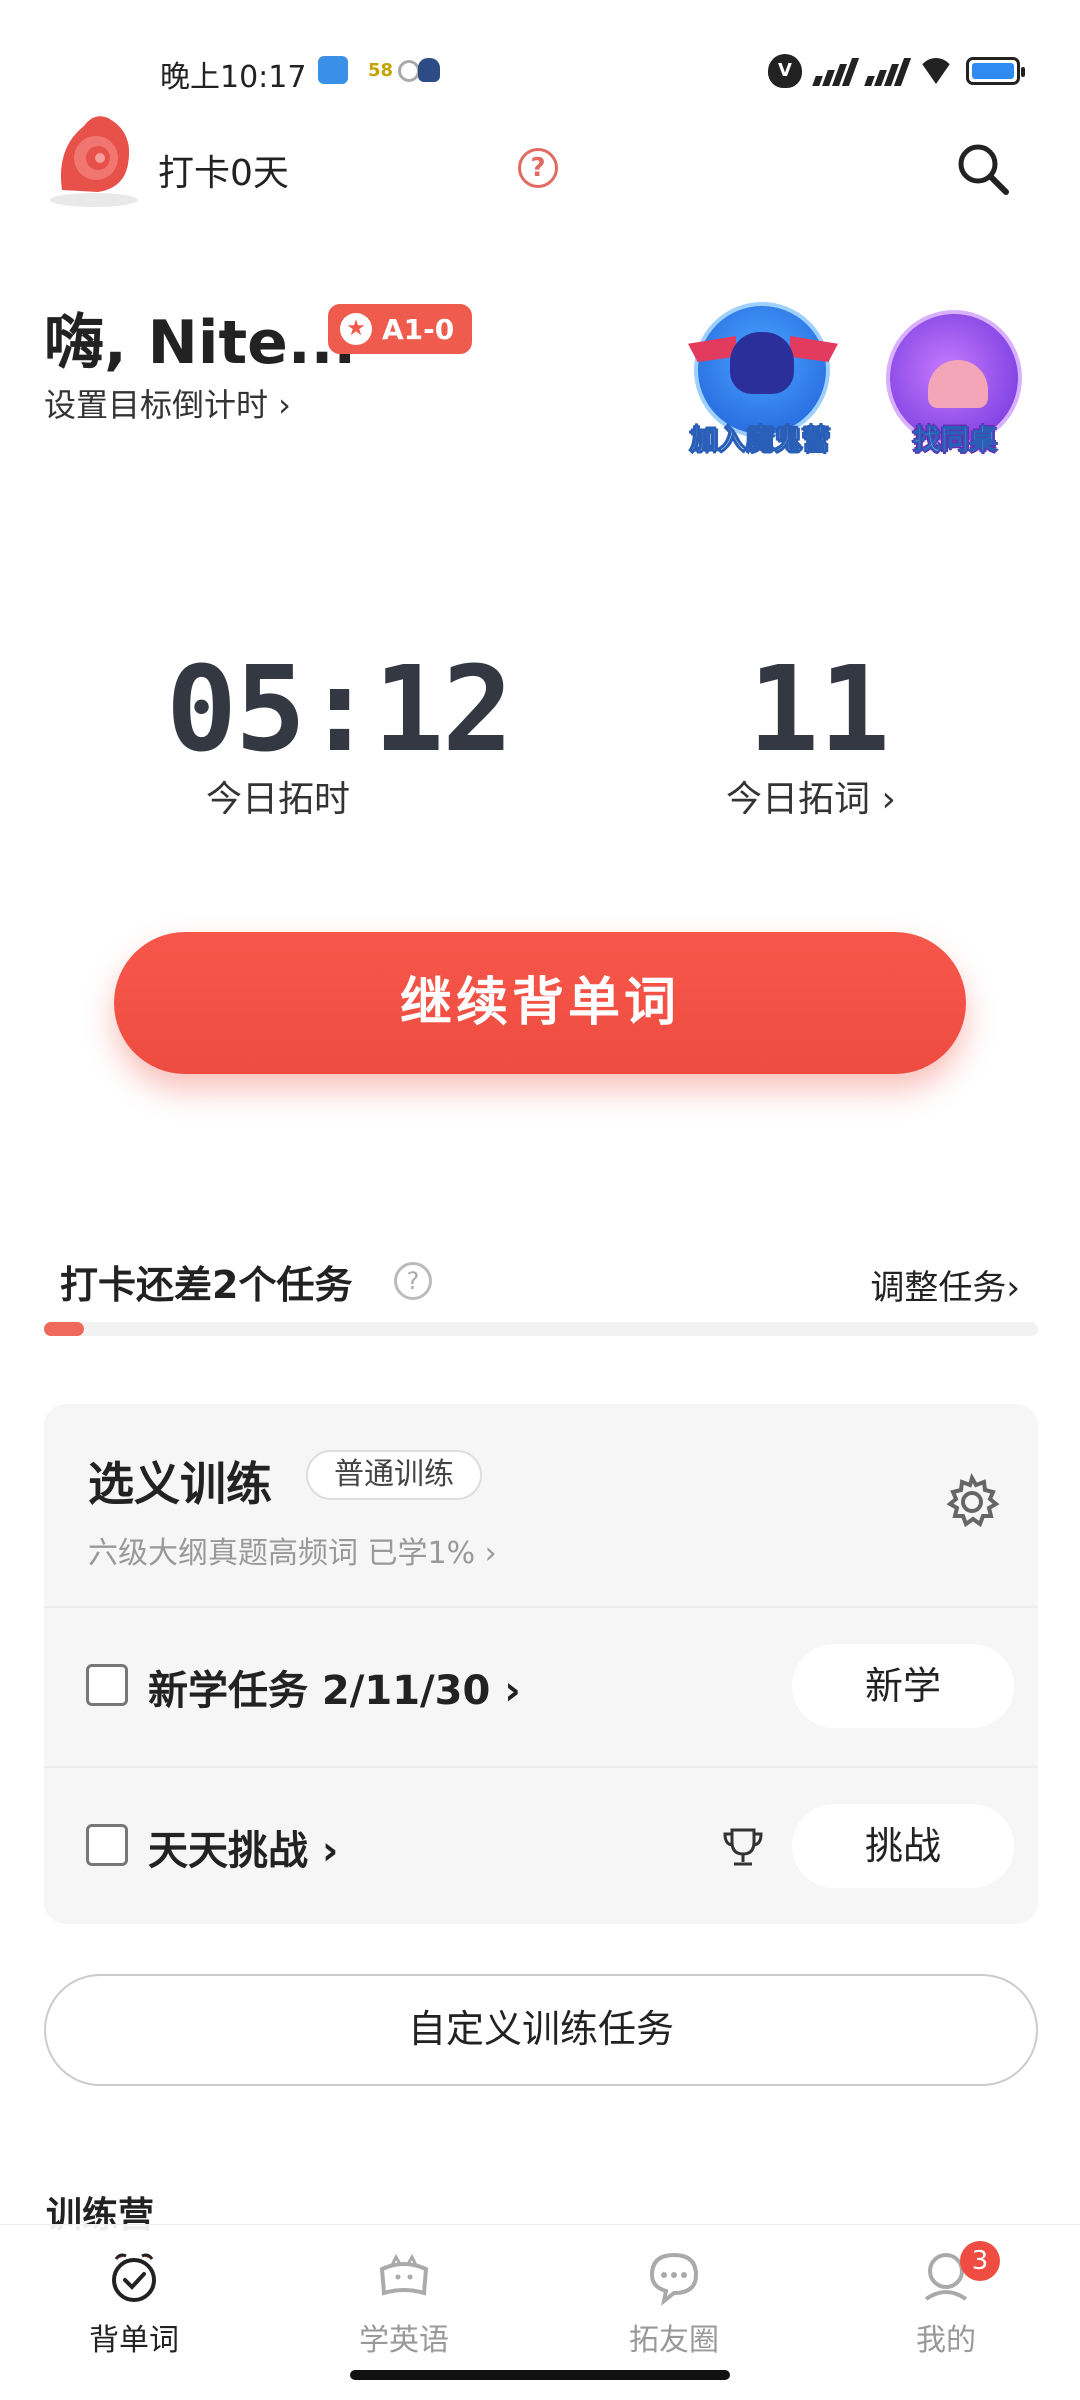  Describe the element at coordinates (94, 158) in the screenshot. I see `snail-logo-icon` at that location.